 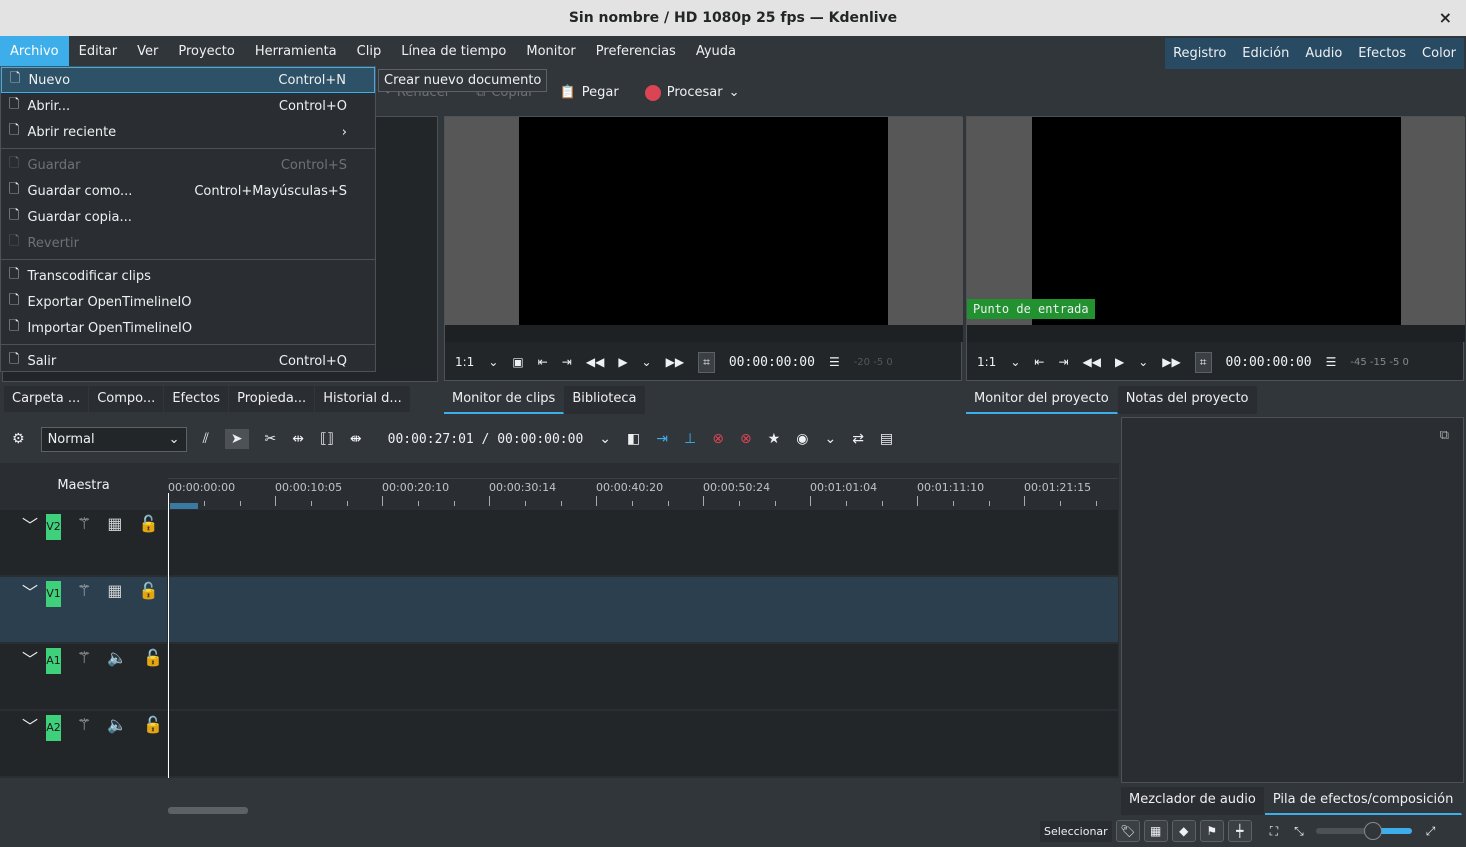 What do you see at coordinates (675, 362) in the screenshot?
I see `forward-icon: ▶▶` at bounding box center [675, 362].